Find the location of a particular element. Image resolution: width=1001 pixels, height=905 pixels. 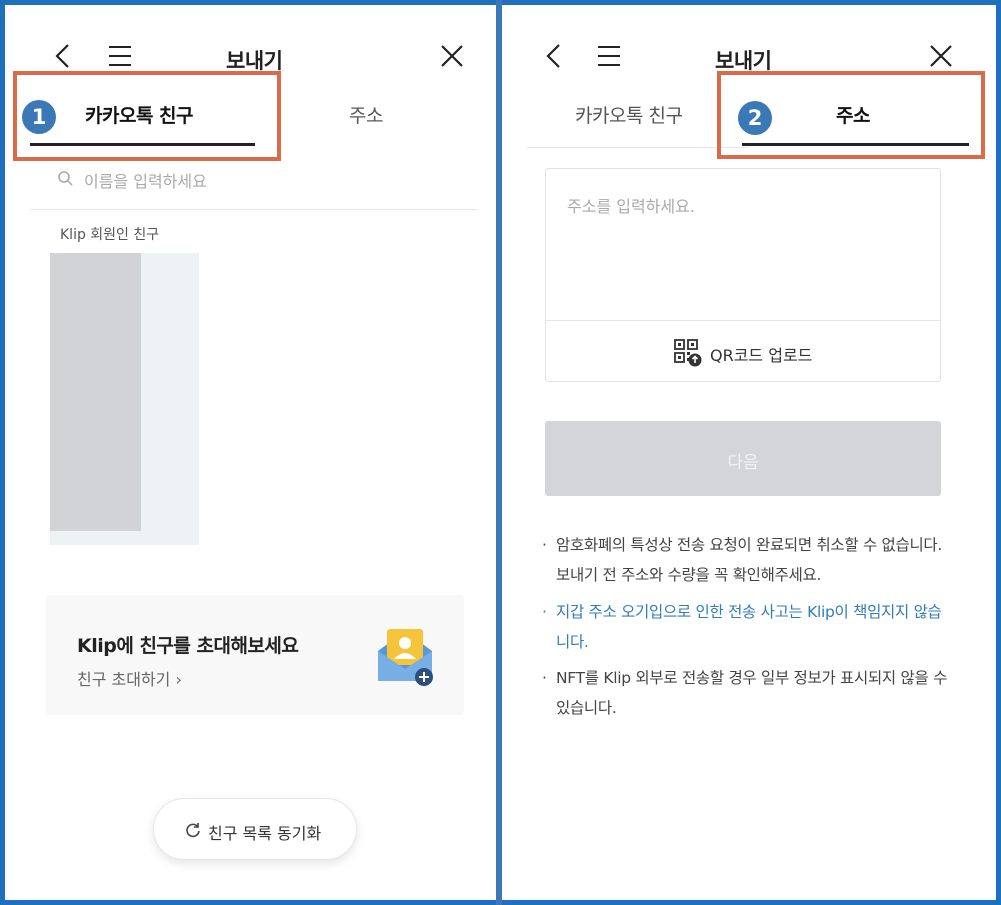

address-input-box: 주소를 입력하세요. QR코드 업로드 is located at coordinates (743, 275).